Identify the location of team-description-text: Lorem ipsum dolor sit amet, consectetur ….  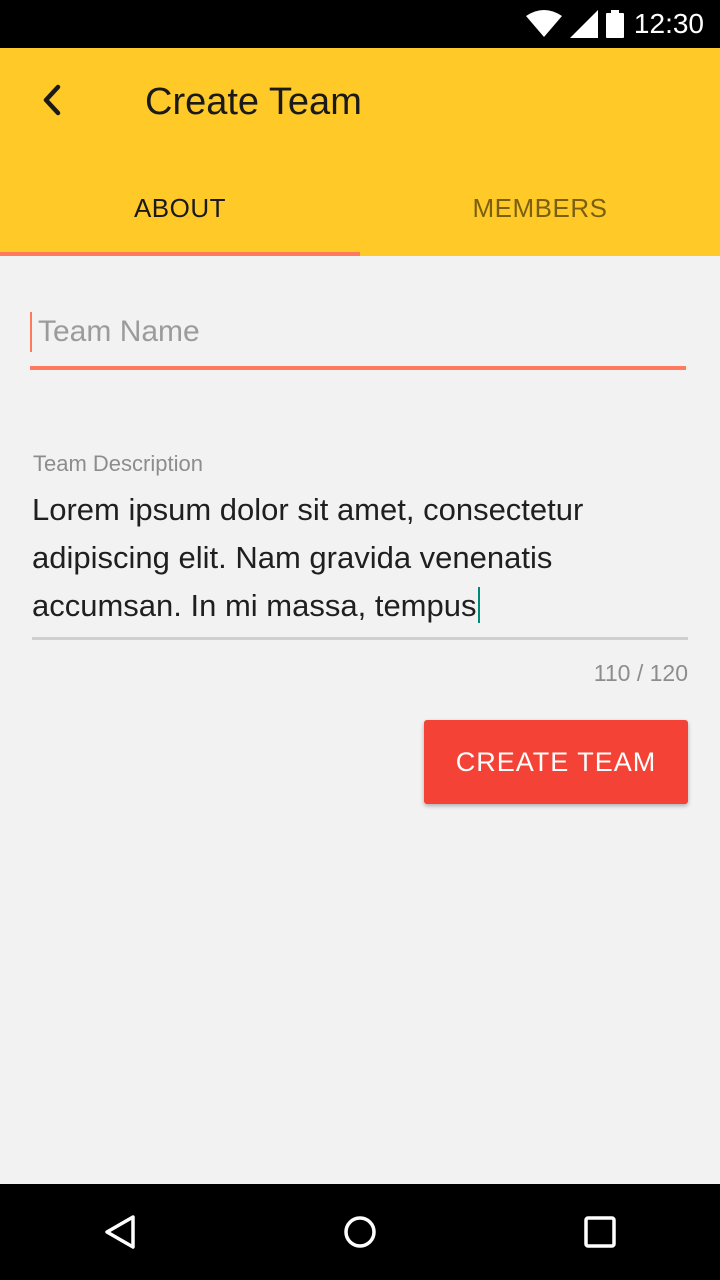
(308, 557).